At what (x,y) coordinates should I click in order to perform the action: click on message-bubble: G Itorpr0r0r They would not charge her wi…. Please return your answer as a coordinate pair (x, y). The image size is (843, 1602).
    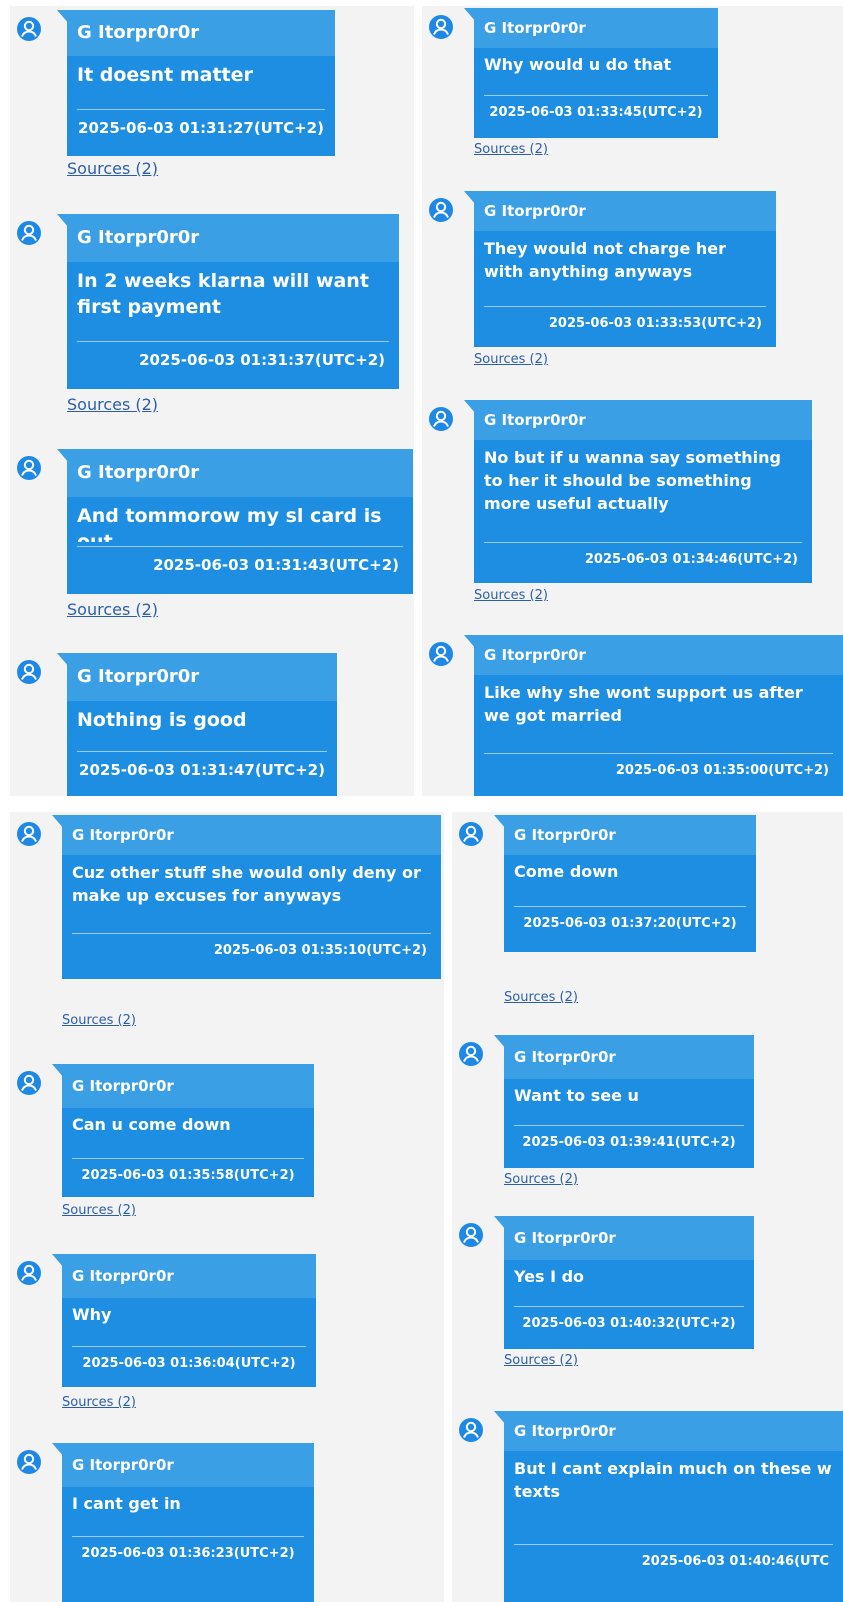
    Looking at the image, I should click on (620, 269).